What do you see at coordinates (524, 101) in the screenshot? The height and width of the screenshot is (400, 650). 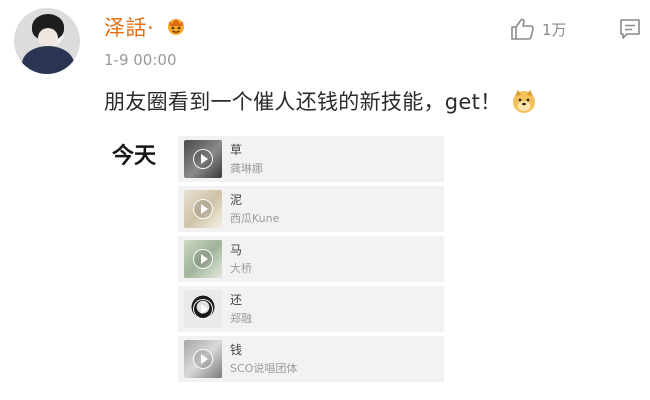 I see `doge-icon` at bounding box center [524, 101].